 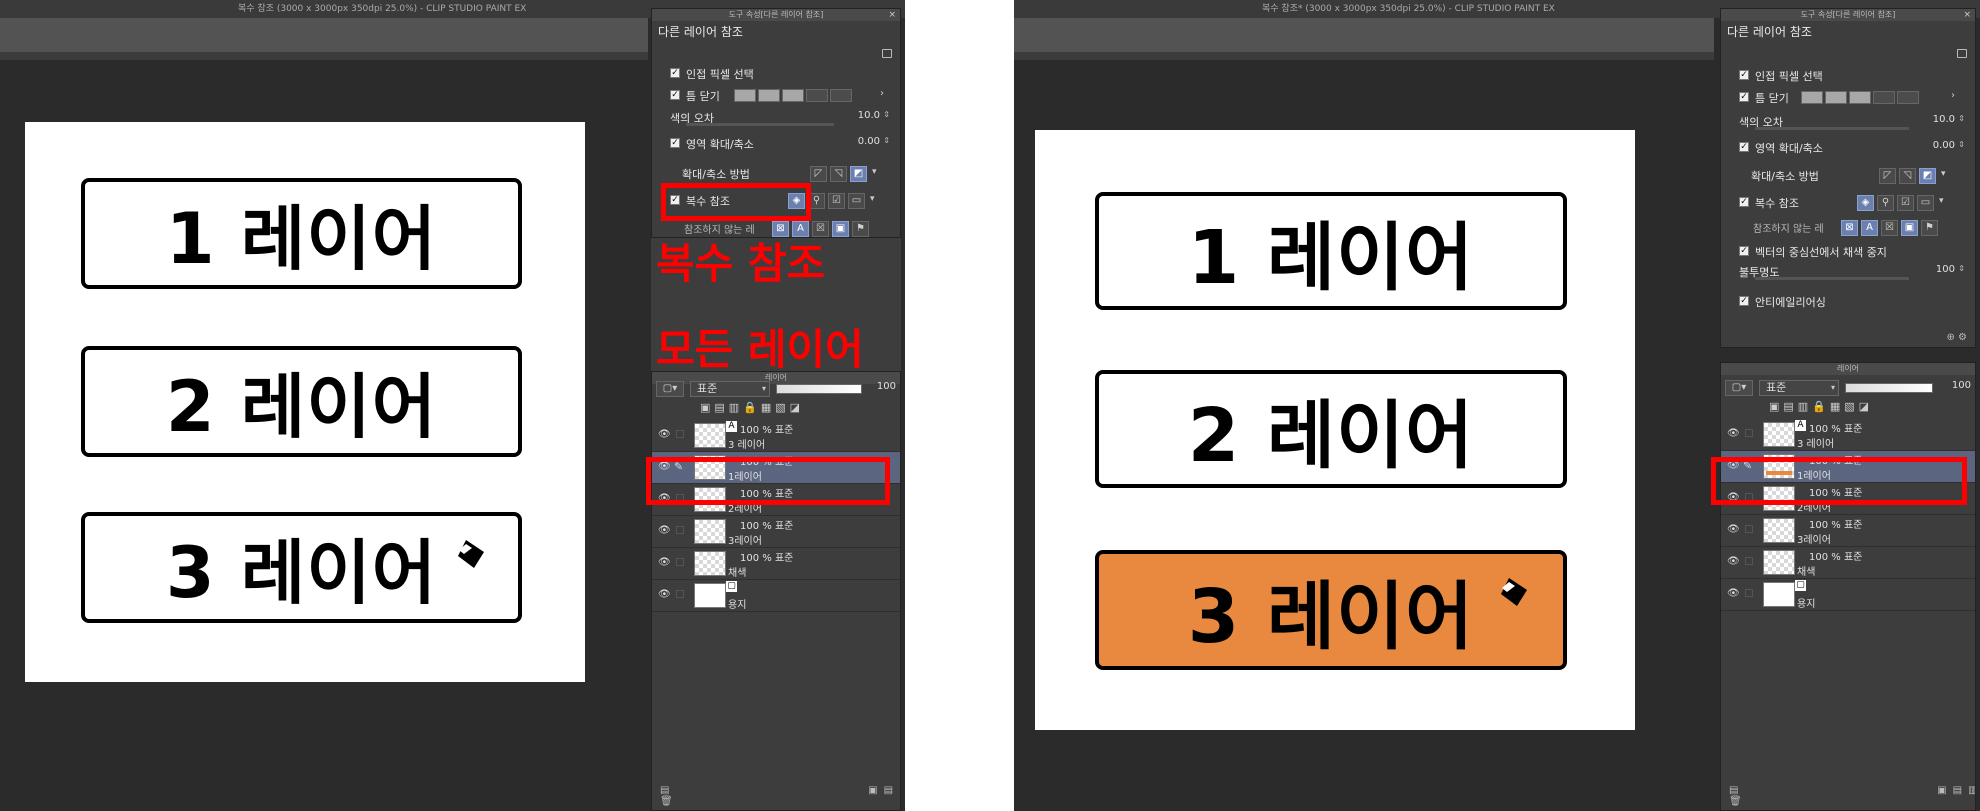 What do you see at coordinates (1889, 228) in the screenshot?
I see `no-ref-c: ☒` at bounding box center [1889, 228].